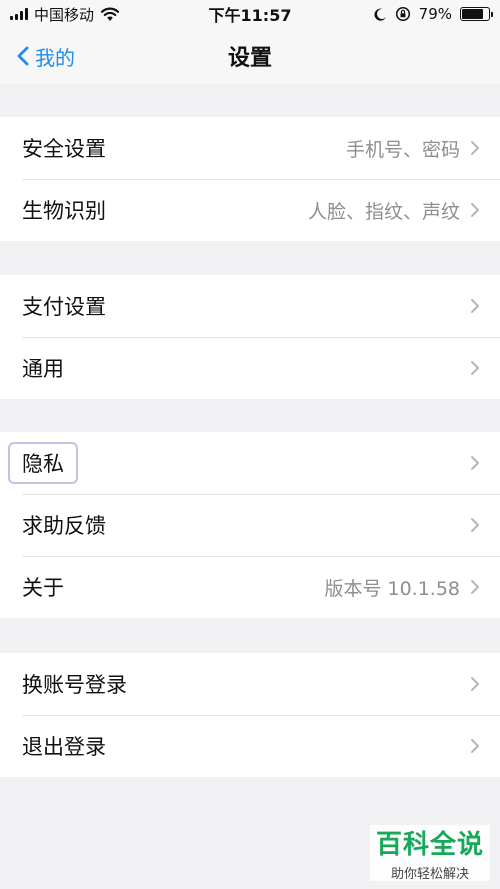  I want to click on row-biometrics: 生物识别 人脸、指纹、声纹, so click(250, 210).